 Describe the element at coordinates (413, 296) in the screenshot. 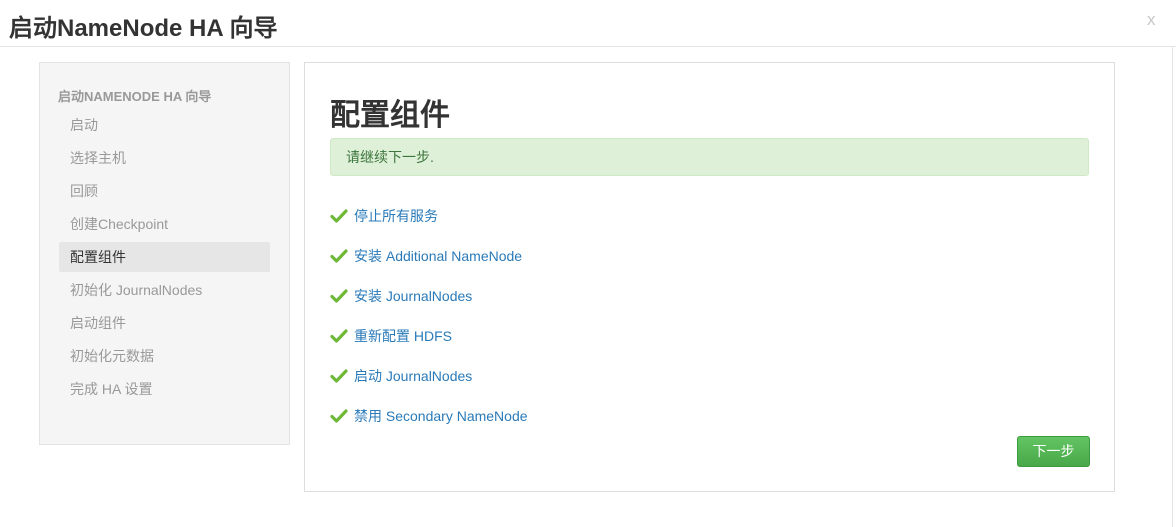

I see `task-label: 安装 JournalNodes` at that location.